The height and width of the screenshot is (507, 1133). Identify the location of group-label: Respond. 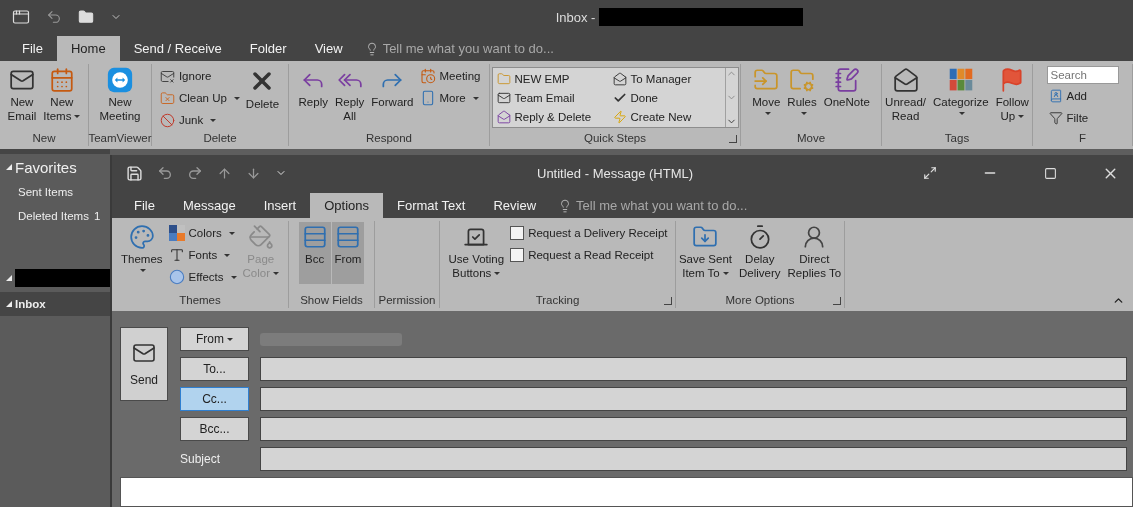
(388, 138).